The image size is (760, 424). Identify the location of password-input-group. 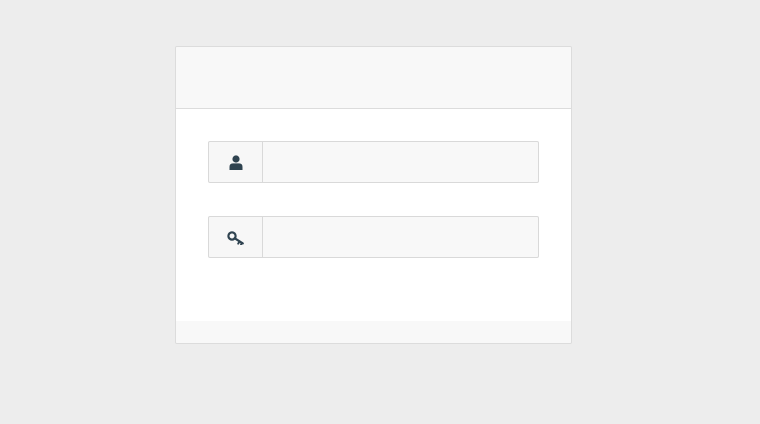
(373, 237).